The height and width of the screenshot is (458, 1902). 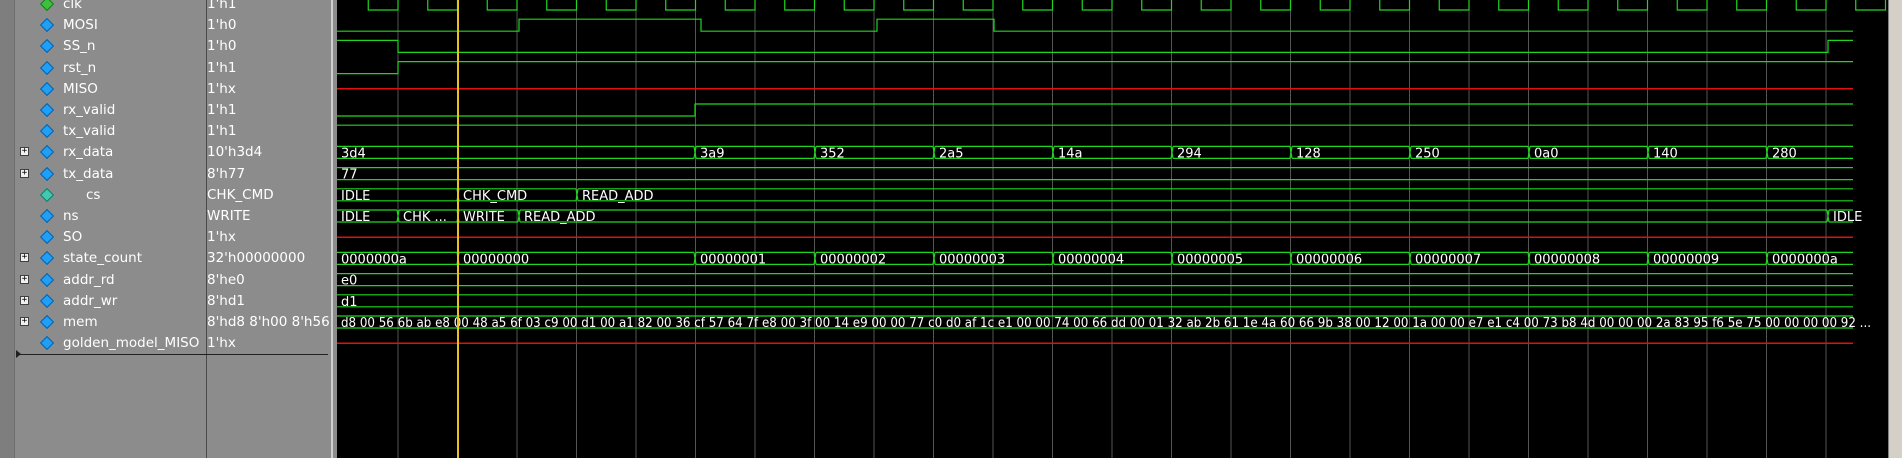 What do you see at coordinates (1070, 153) in the screenshot?
I see `bus-value: 14a` at bounding box center [1070, 153].